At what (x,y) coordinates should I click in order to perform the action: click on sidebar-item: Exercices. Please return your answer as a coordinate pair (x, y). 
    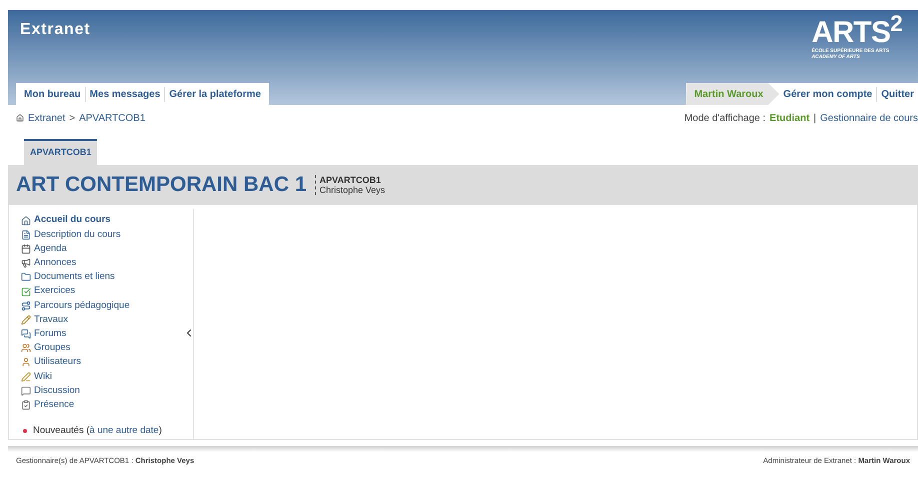
    Looking at the image, I should click on (107, 291).